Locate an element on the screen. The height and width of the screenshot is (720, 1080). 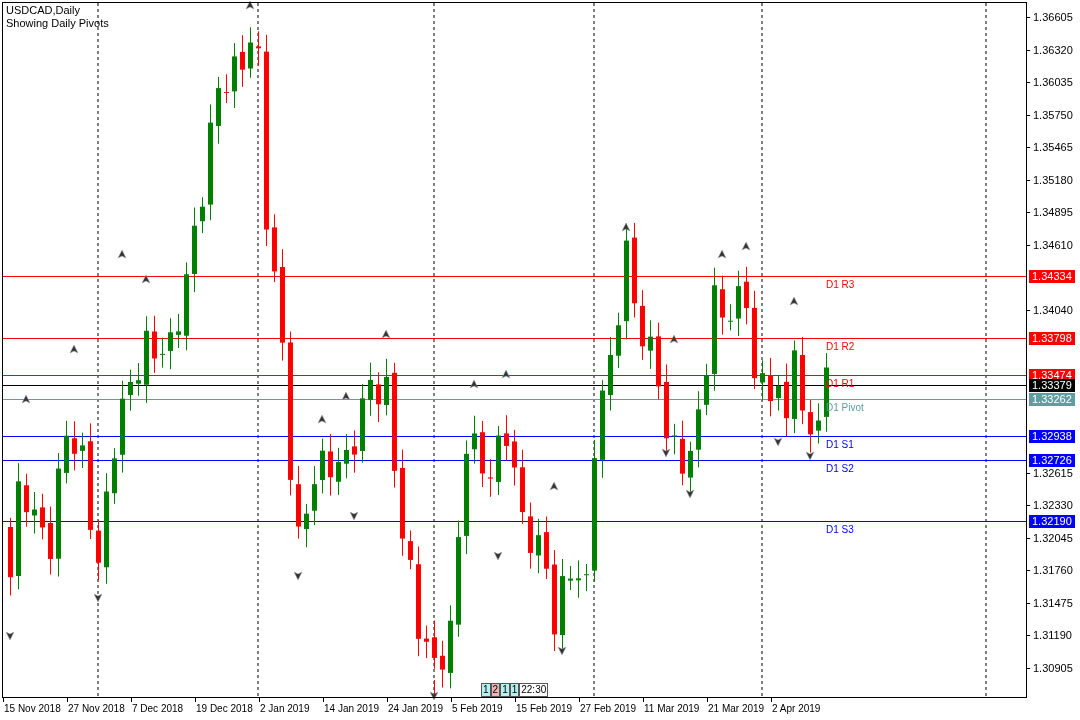
pivot-level-label: D1 R3 is located at coordinates (840, 285).